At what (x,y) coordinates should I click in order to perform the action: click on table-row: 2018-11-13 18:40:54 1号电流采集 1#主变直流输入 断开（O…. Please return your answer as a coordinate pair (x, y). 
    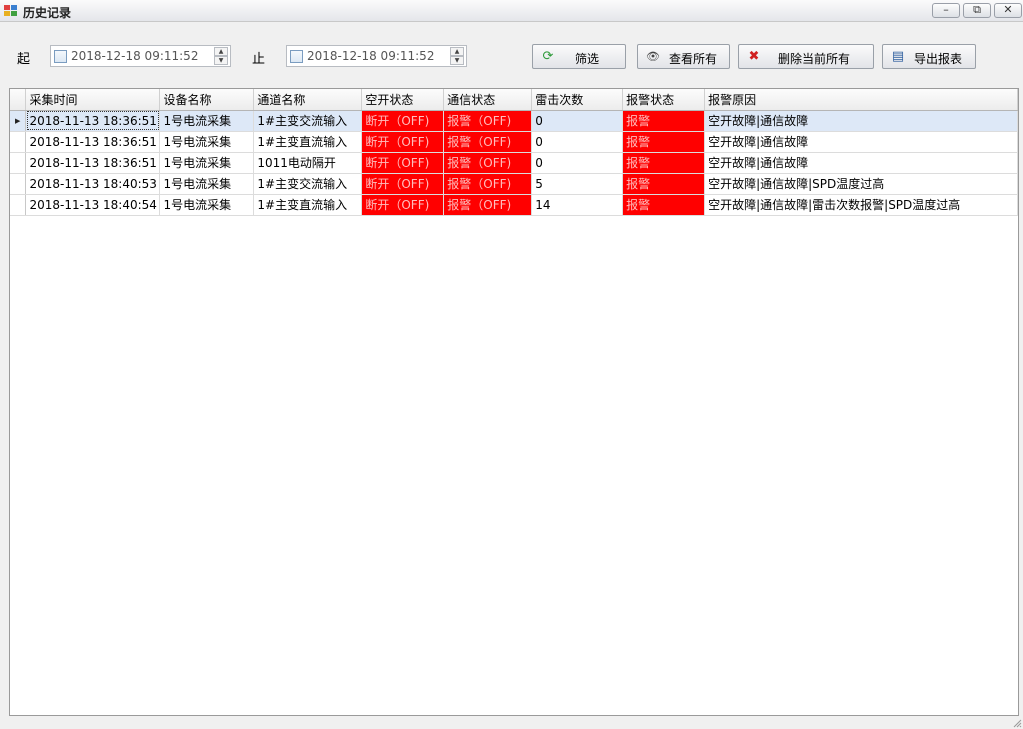
    Looking at the image, I should click on (514, 205).